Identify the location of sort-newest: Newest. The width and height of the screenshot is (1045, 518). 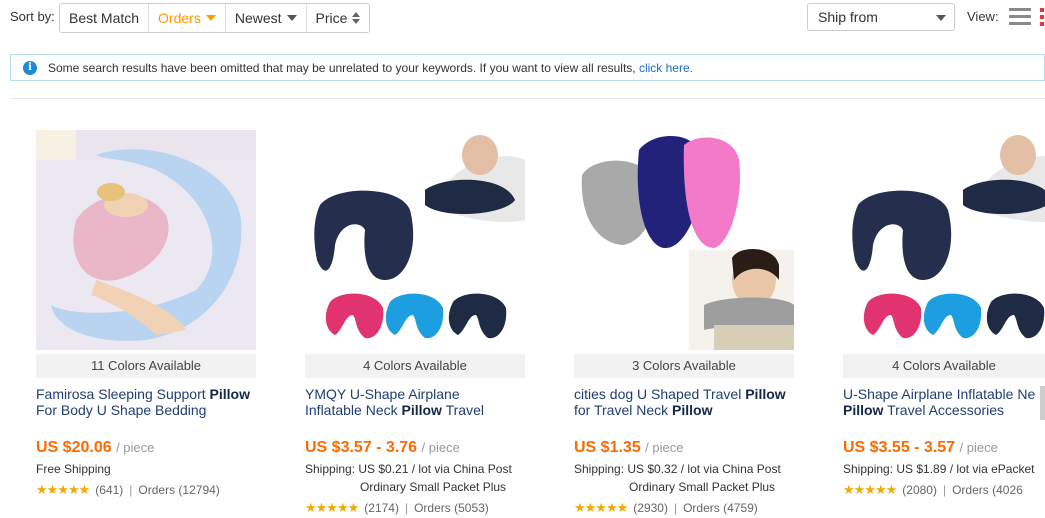
(266, 18).